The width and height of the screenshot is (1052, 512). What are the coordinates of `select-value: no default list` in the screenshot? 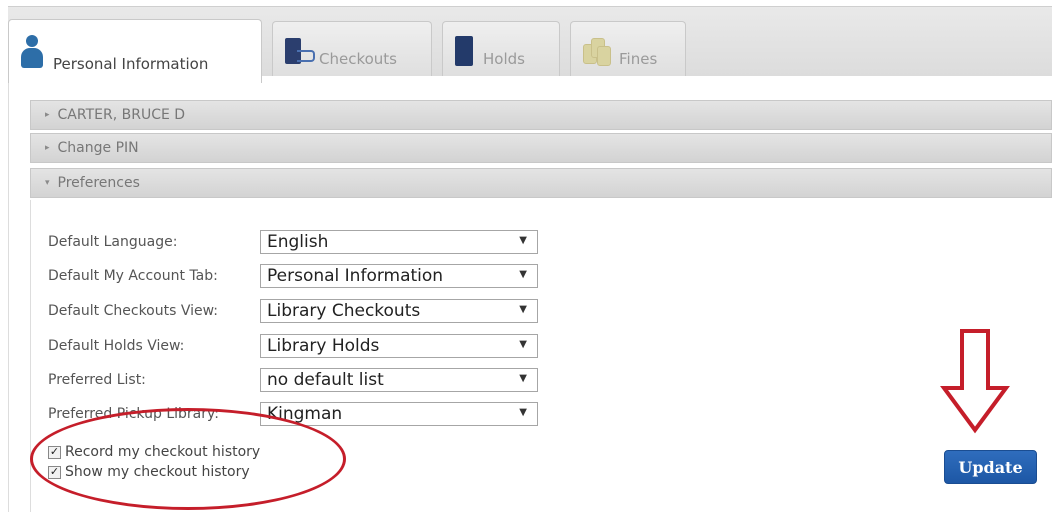 It's located at (325, 380).